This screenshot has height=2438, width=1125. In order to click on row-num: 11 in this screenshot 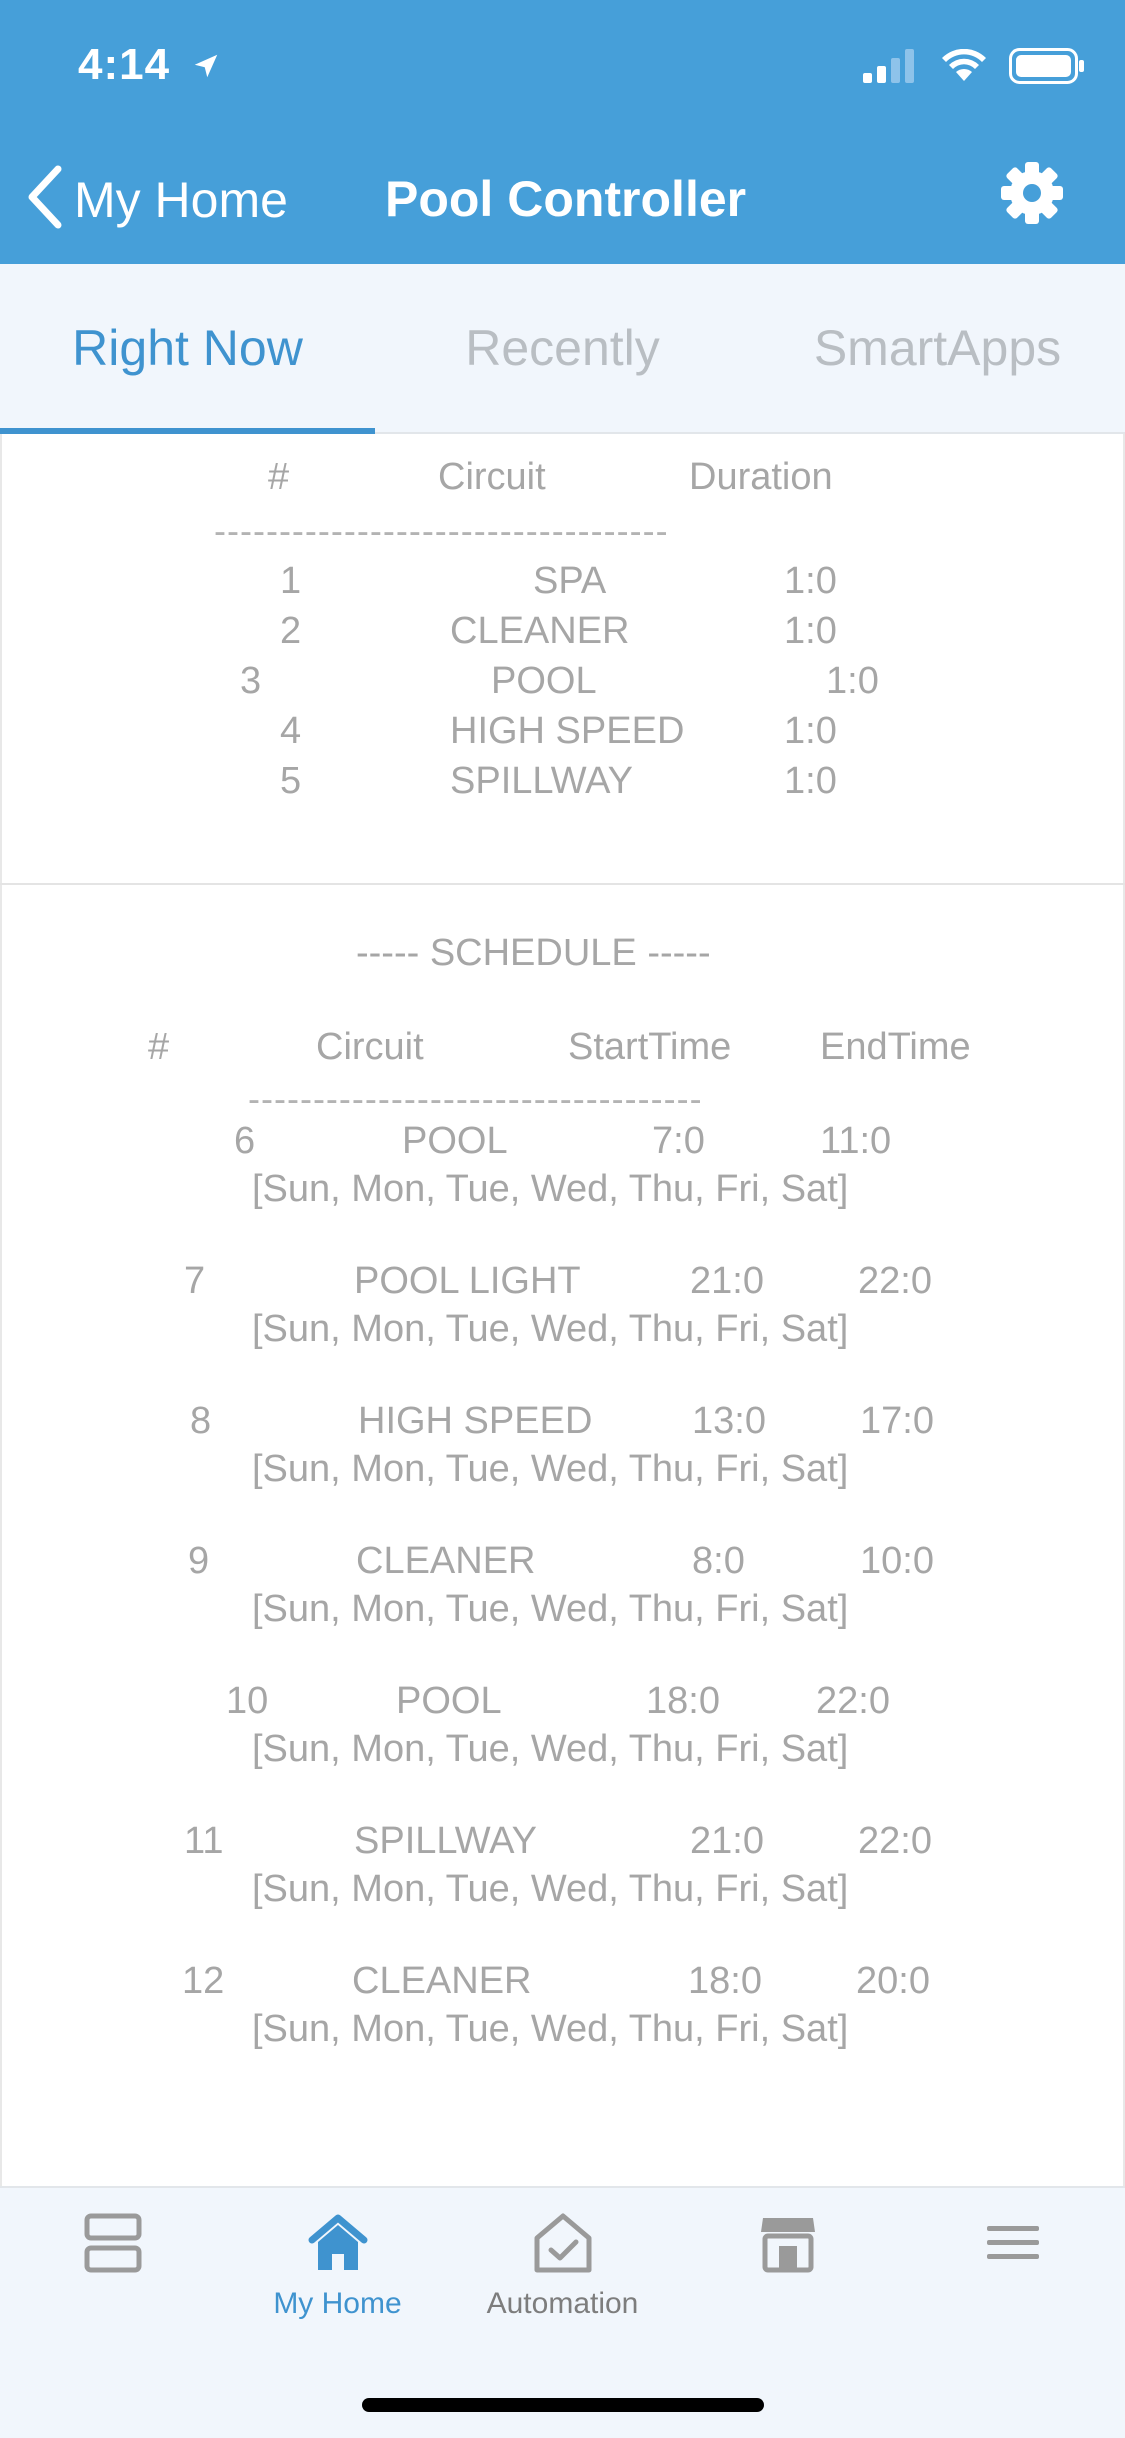, I will do `click(204, 1841)`.